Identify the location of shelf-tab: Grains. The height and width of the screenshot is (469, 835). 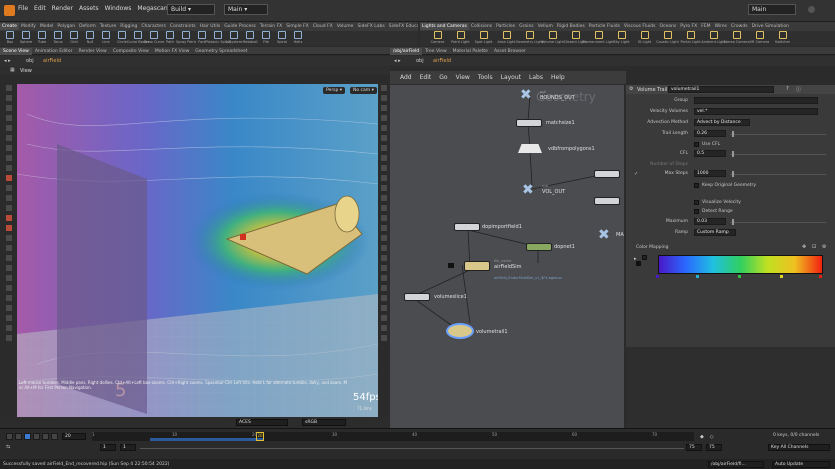
(526, 26).